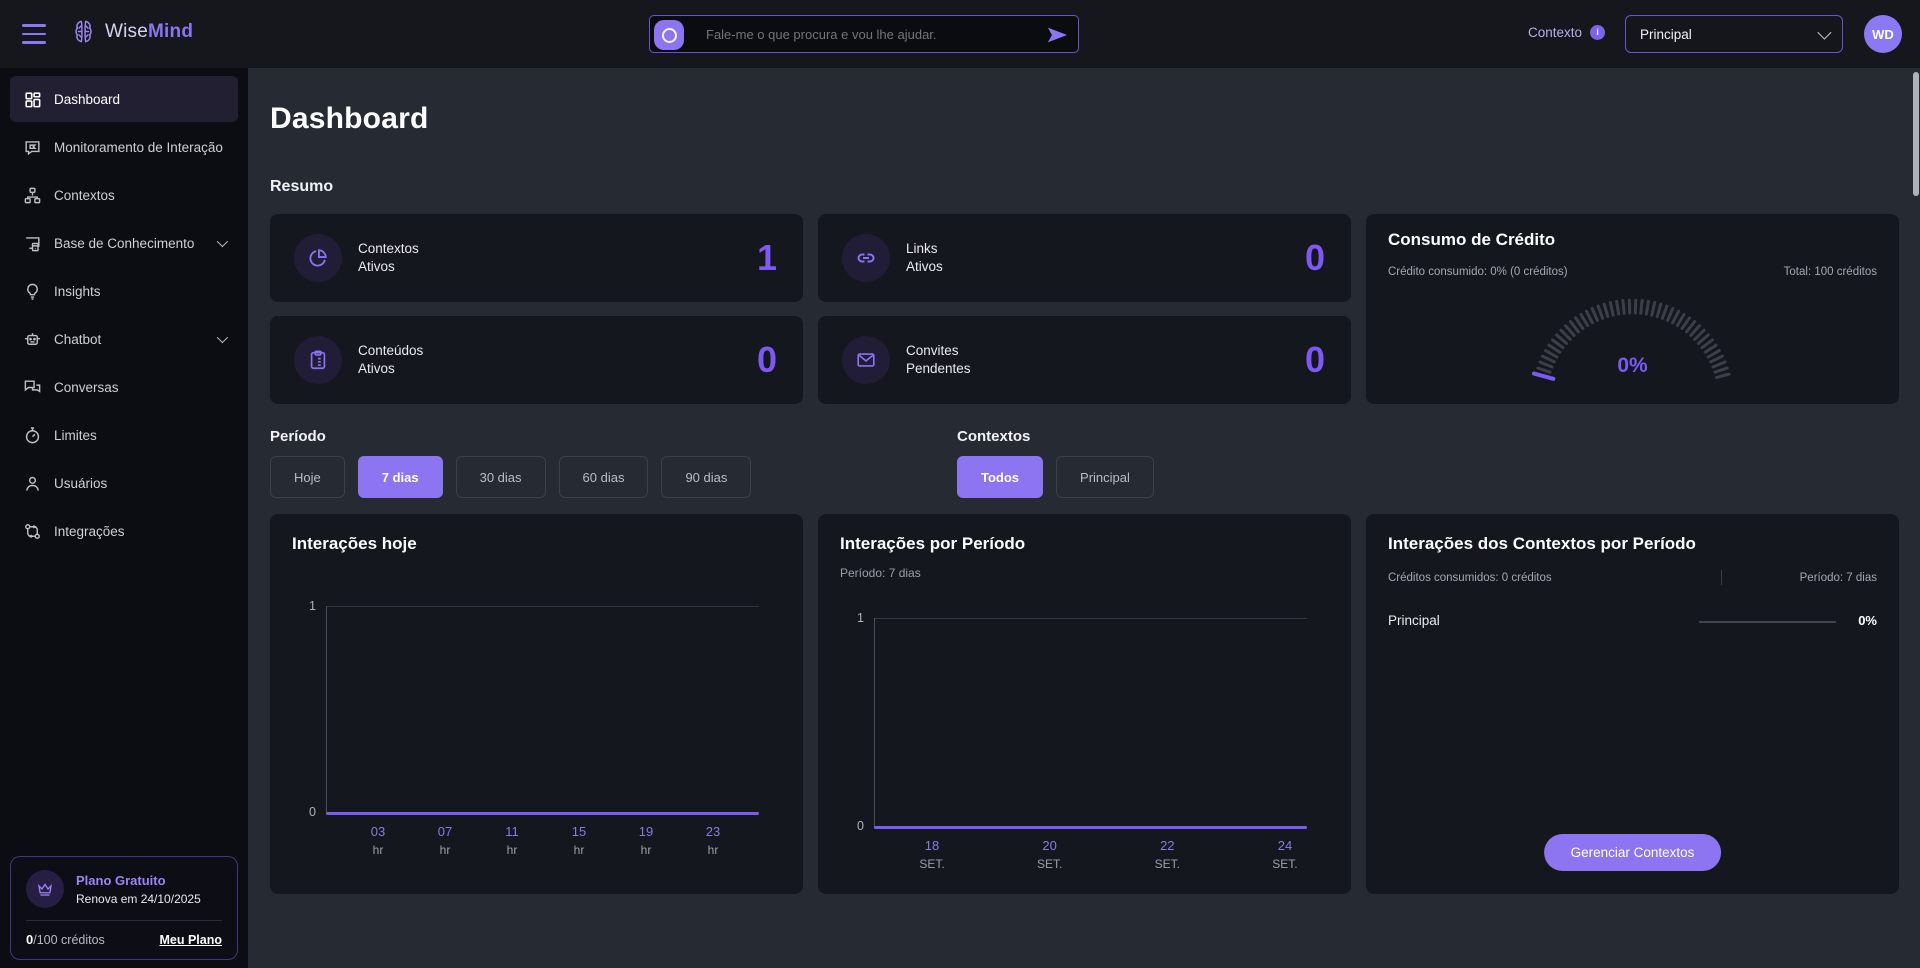 The height and width of the screenshot is (968, 1920). I want to click on context-usage-row: Principal 0%, so click(1632, 622).